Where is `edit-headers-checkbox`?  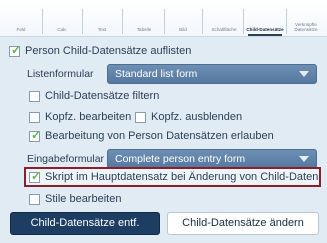 edit-headers-checkbox is located at coordinates (34, 117).